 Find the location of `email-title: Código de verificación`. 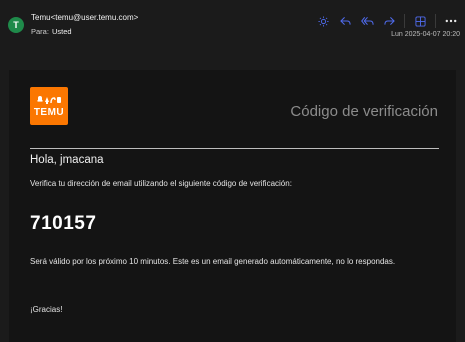

email-title: Código de verificación is located at coordinates (364, 111).